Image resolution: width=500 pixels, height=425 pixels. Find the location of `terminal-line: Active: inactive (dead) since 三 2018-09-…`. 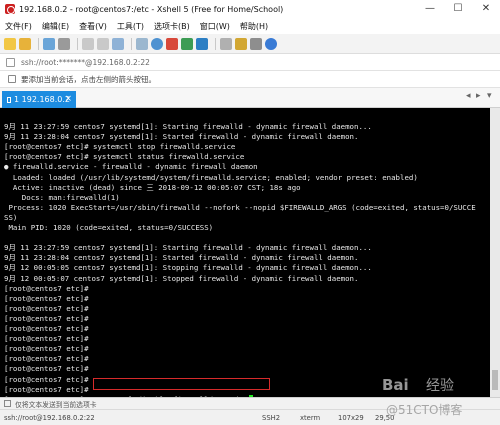

terminal-line: Active: inactive (dead) since 三 2018-09-… is located at coordinates (152, 187).